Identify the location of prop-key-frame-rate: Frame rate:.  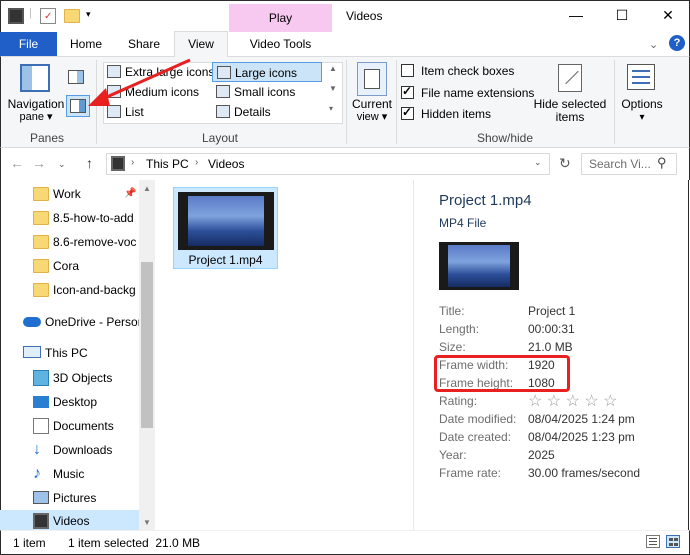
(470, 473).